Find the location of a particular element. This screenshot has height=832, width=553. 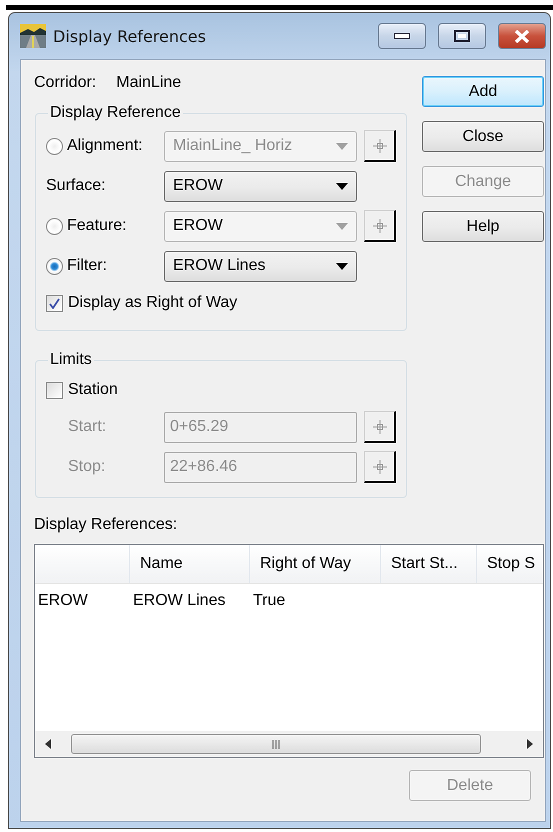

checkbox-label: Station is located at coordinates (93, 390).